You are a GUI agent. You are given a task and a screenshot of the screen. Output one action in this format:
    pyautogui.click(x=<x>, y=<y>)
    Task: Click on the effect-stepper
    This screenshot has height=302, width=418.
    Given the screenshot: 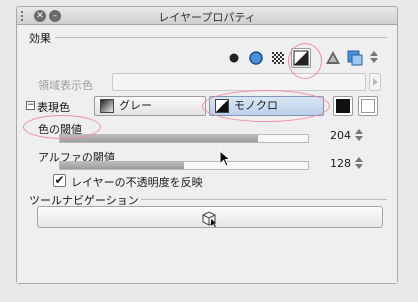 What is the action you would take?
    pyautogui.click(x=373, y=58)
    